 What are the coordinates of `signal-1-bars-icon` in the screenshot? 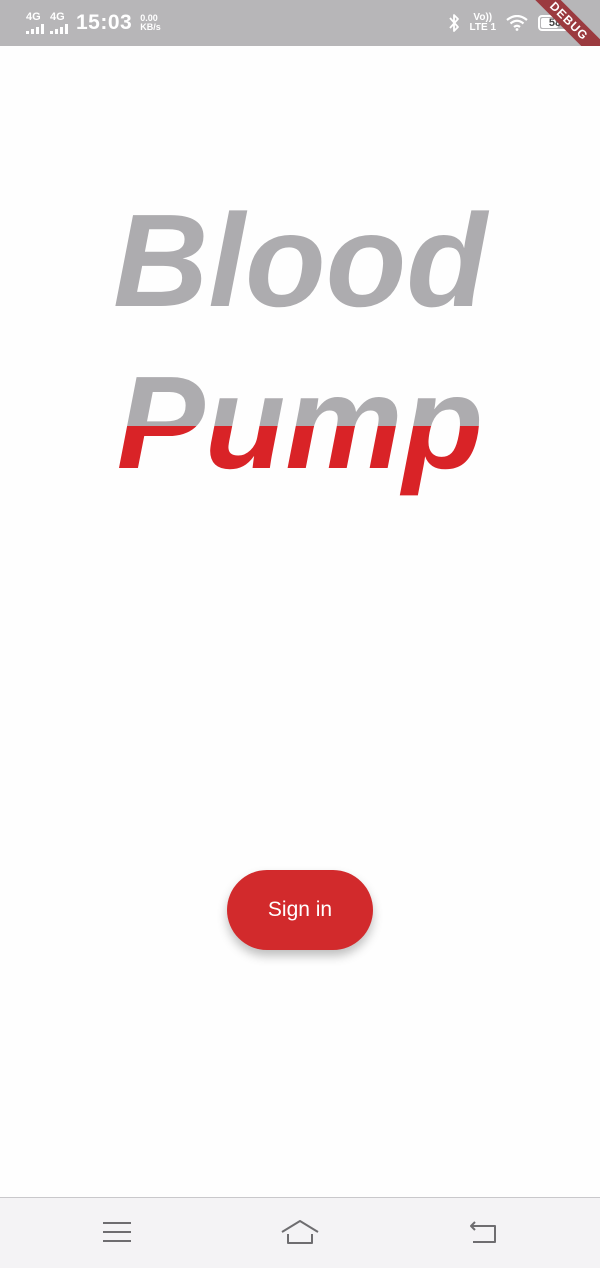 It's located at (35, 29).